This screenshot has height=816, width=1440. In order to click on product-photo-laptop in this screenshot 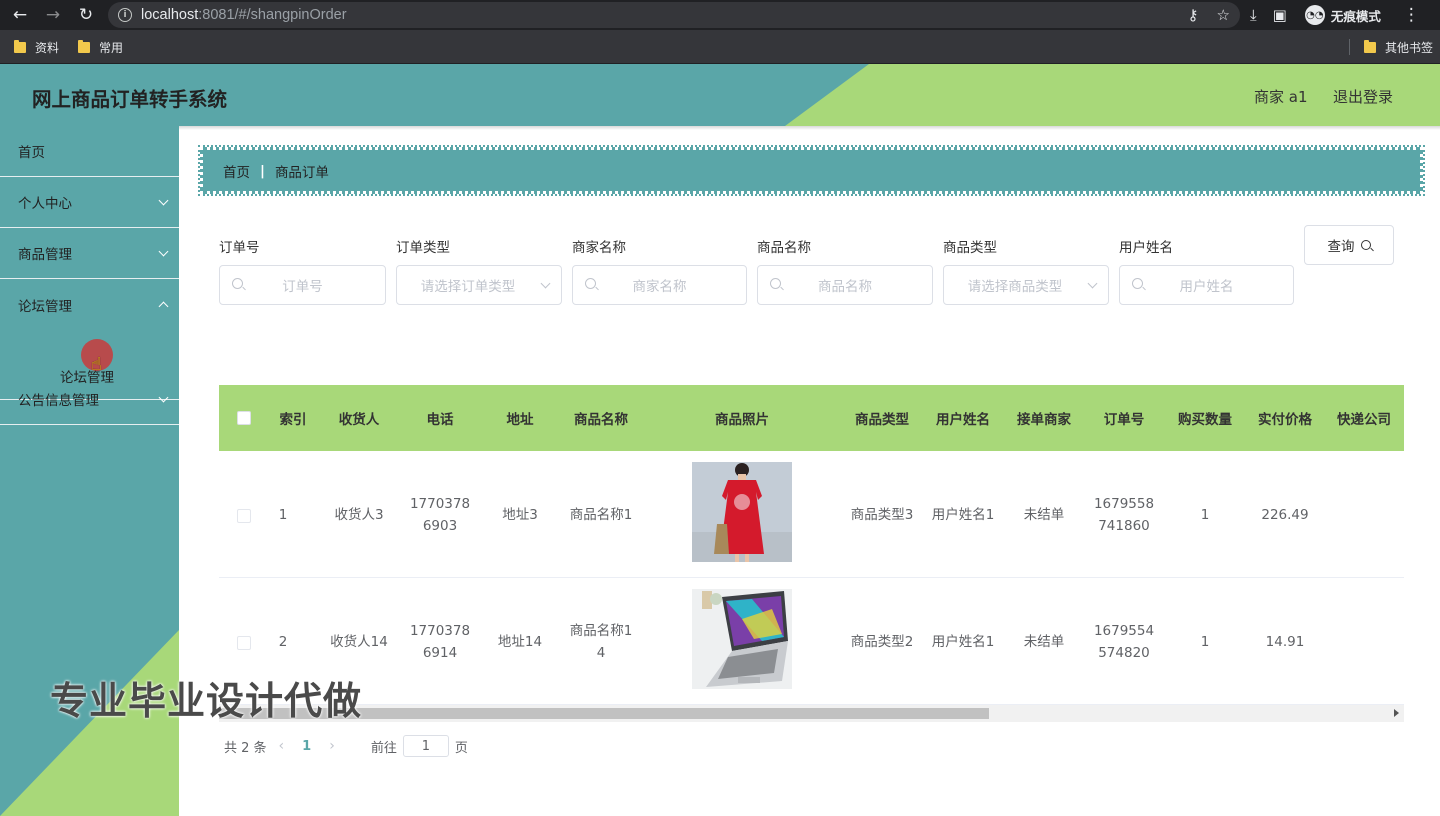, I will do `click(742, 639)`.